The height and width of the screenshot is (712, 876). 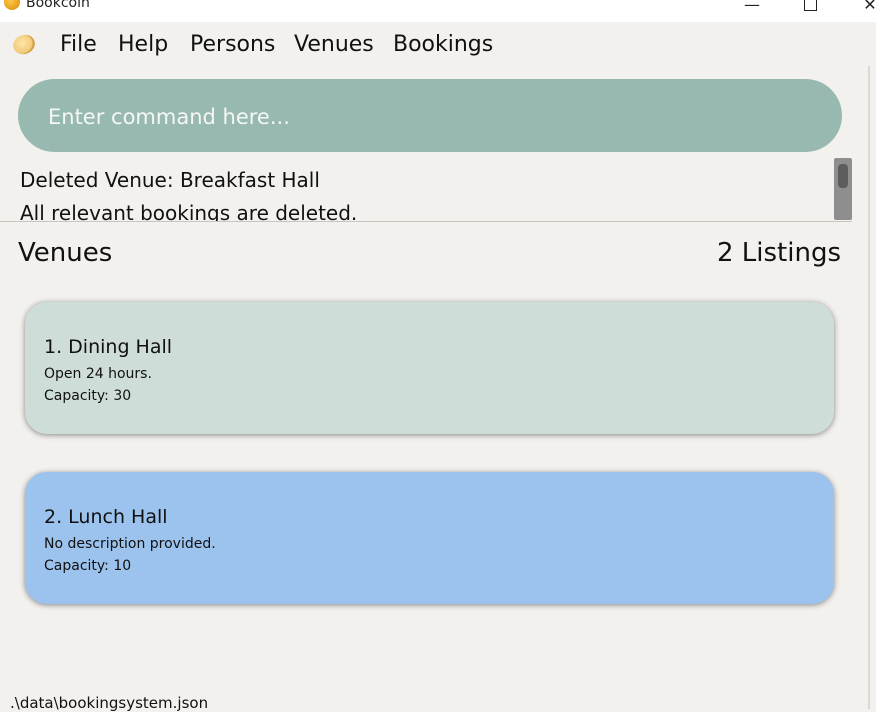 What do you see at coordinates (88, 396) in the screenshot?
I see `venue-capacity: Capacity: 30` at bounding box center [88, 396].